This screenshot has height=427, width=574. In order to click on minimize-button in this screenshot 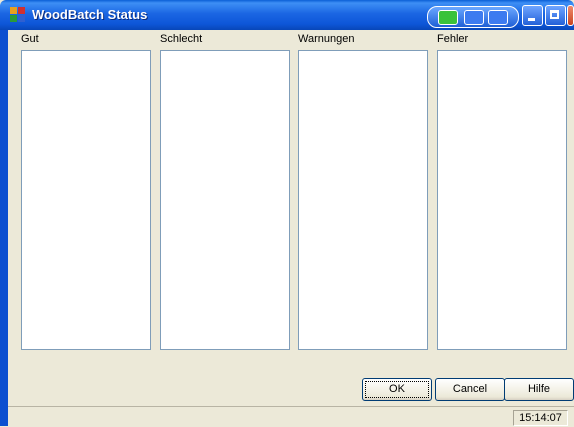, I will do `click(532, 15)`.